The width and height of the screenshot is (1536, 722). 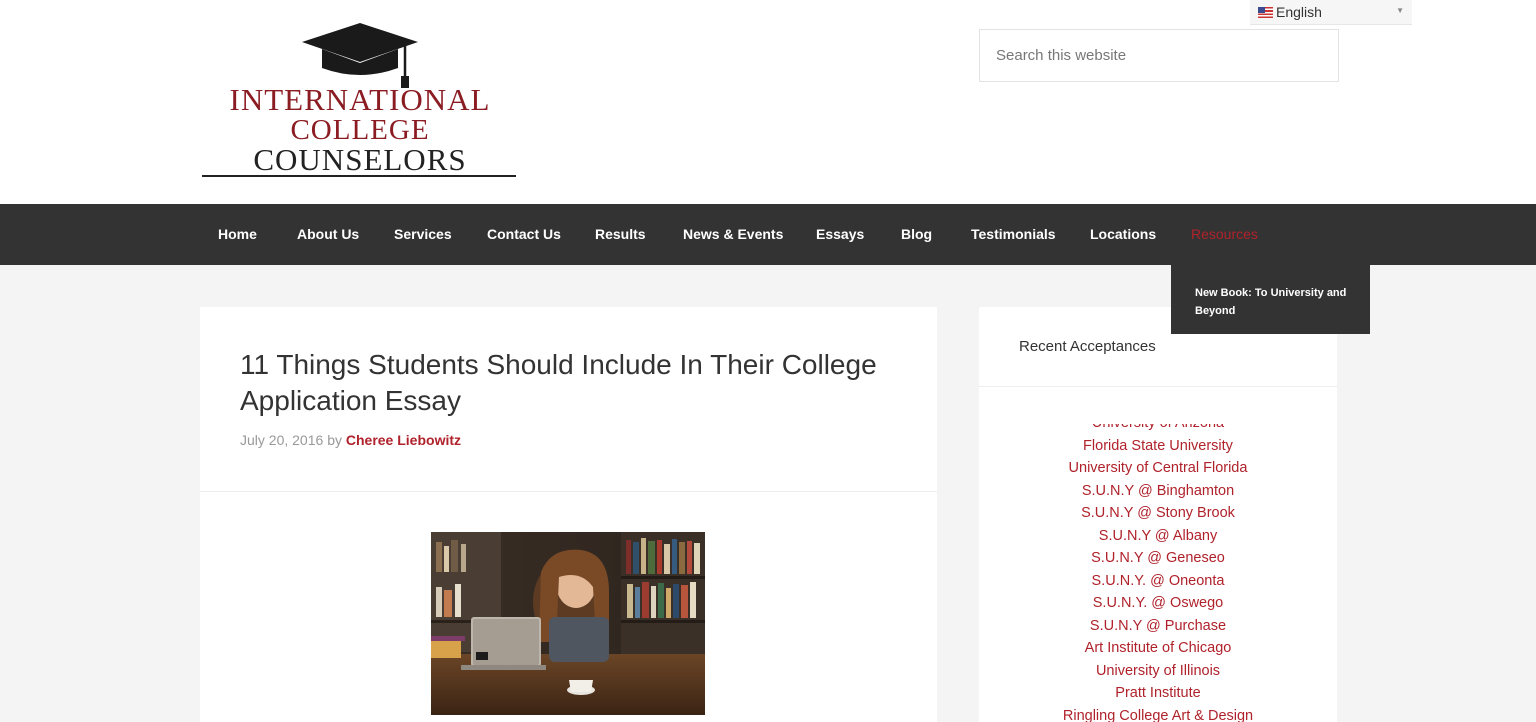 What do you see at coordinates (733, 234) in the screenshot?
I see `nav-news-events: News & Events` at bounding box center [733, 234].